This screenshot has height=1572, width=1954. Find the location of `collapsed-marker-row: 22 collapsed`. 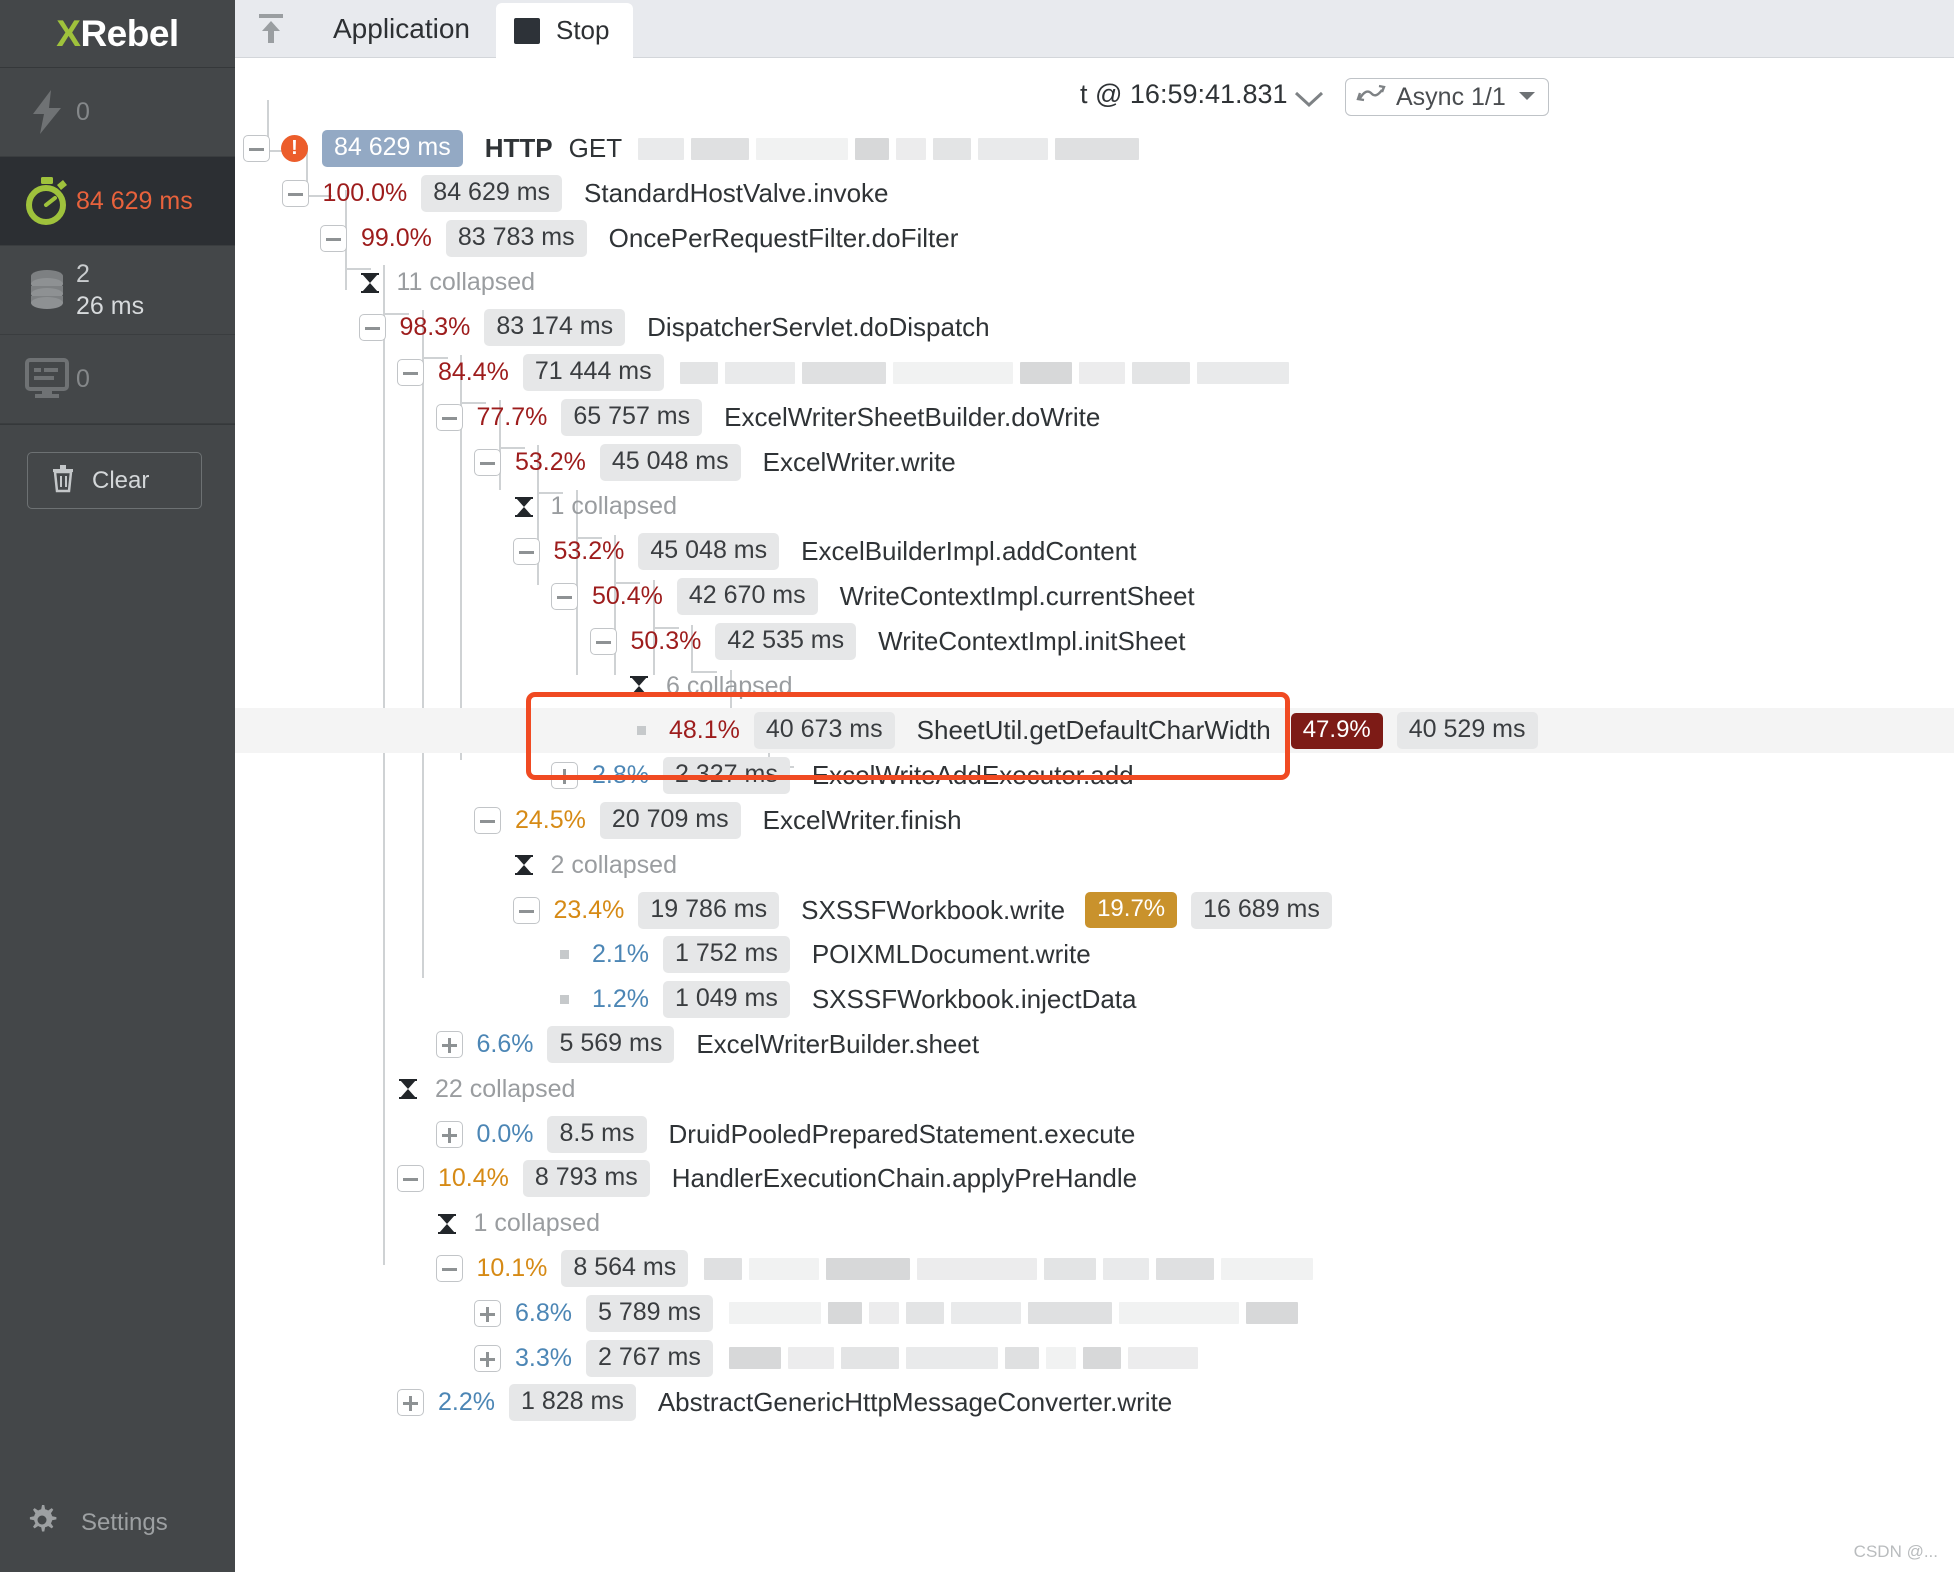

collapsed-marker-row: 22 collapsed is located at coordinates (1094, 1089).